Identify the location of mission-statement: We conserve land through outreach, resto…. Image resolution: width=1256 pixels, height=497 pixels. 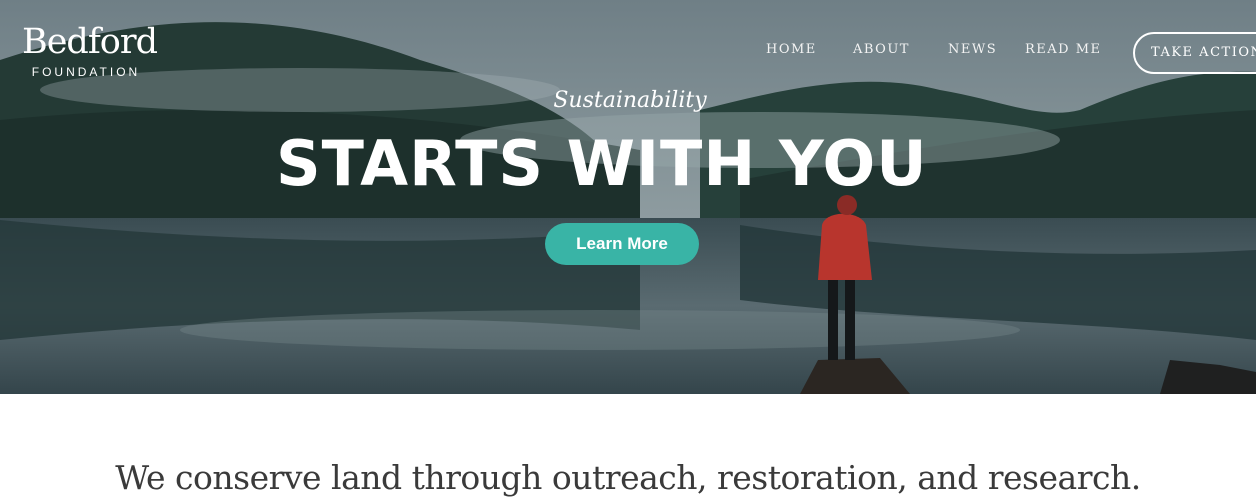
(628, 477).